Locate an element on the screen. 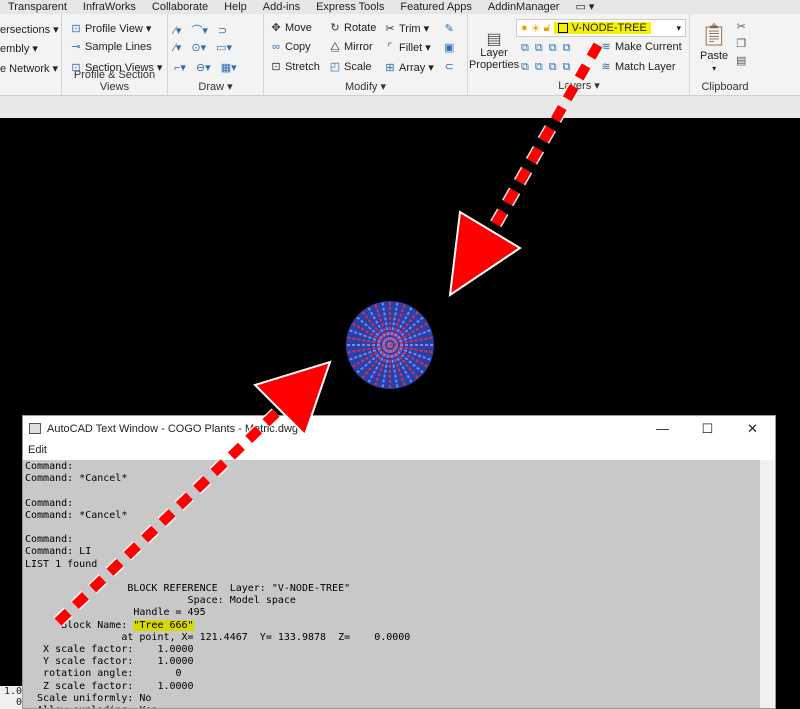 This screenshot has height=709, width=800. sample-lines-button: ⊸ Sample Lines is located at coordinates (110, 47).